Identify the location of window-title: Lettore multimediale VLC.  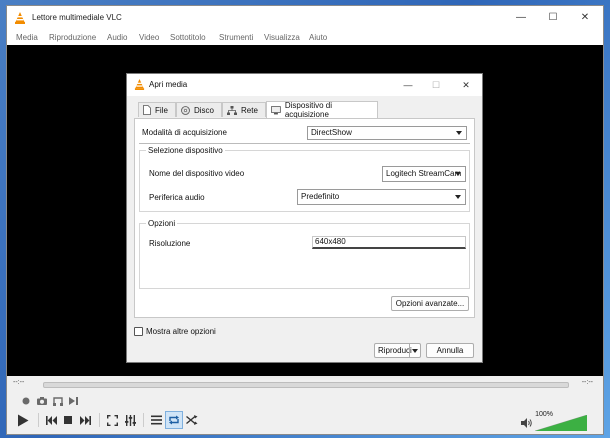
(77, 17).